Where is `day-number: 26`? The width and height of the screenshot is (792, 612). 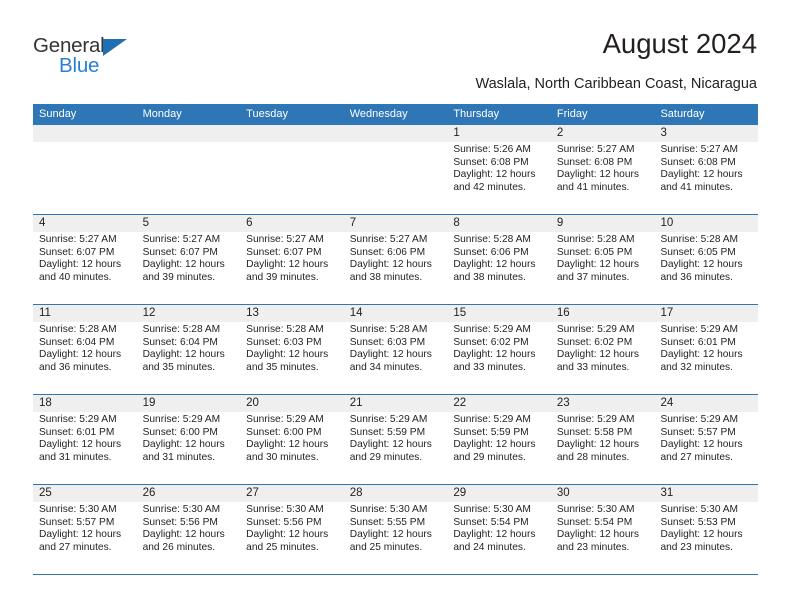
day-number: 26 is located at coordinates (189, 493).